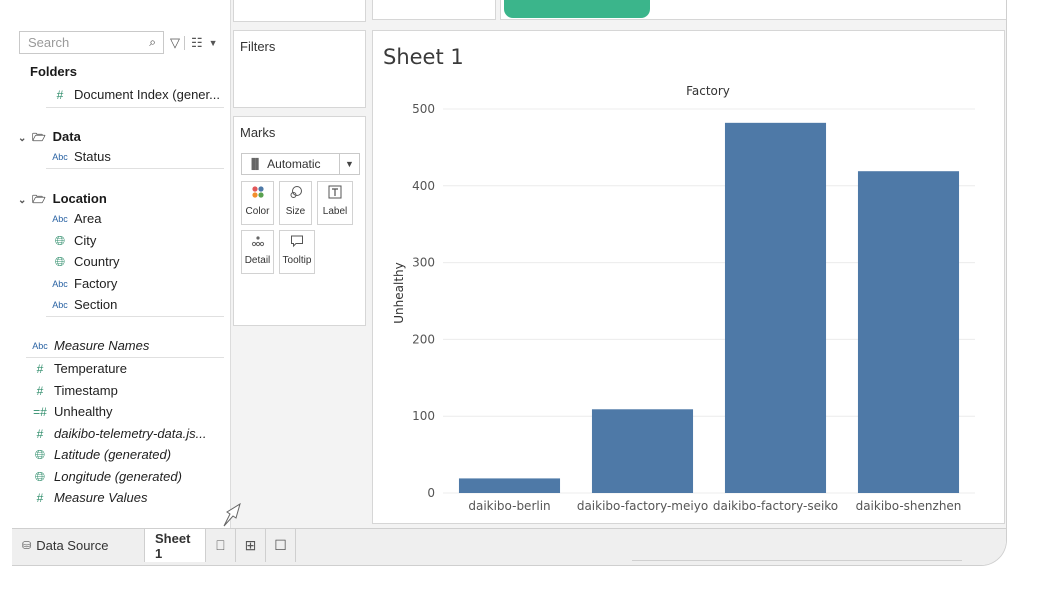  I want to click on field-label: Country, so click(97, 261).